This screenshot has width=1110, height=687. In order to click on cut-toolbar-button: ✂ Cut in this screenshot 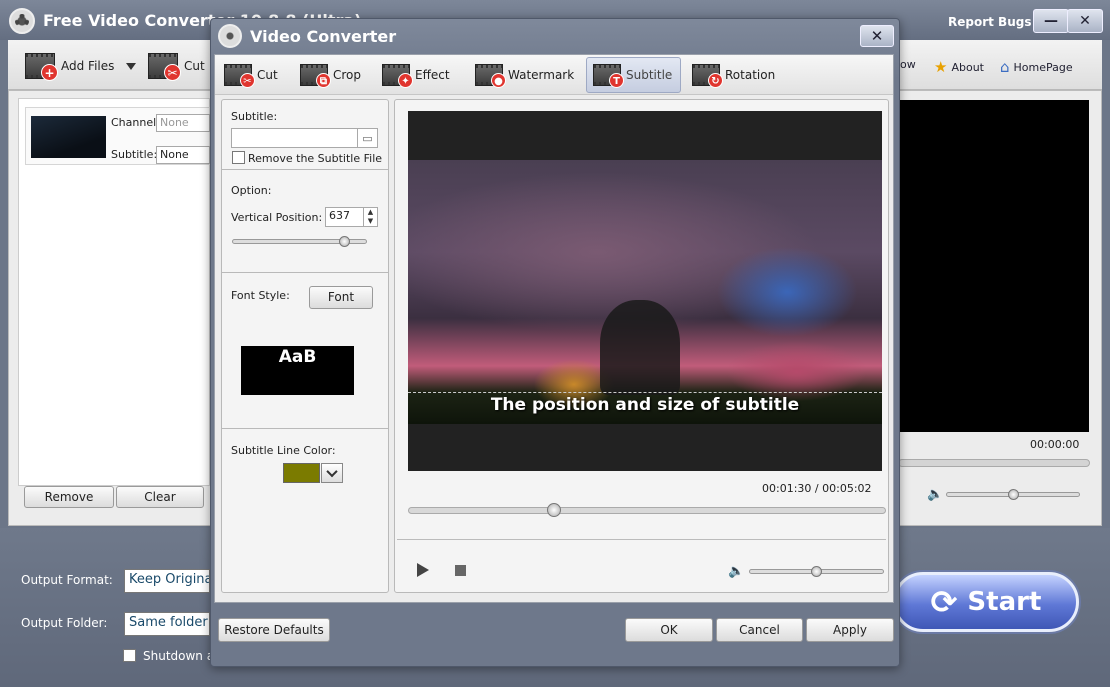, I will do `click(176, 67)`.